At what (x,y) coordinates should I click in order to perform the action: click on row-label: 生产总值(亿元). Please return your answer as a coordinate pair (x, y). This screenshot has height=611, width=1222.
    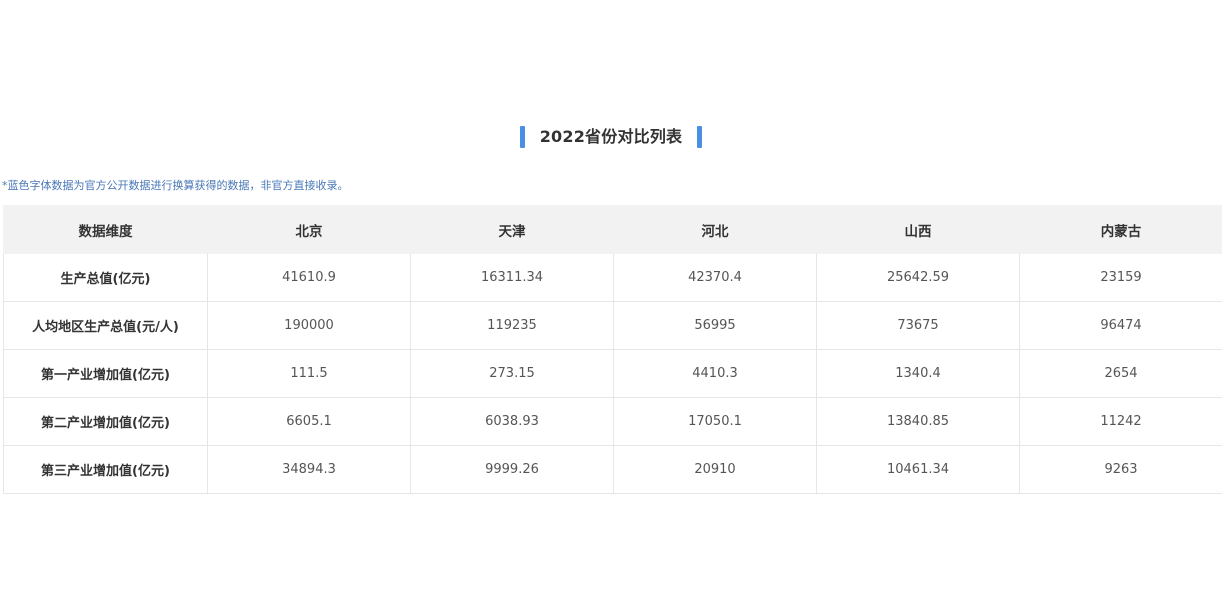
    Looking at the image, I should click on (105, 277).